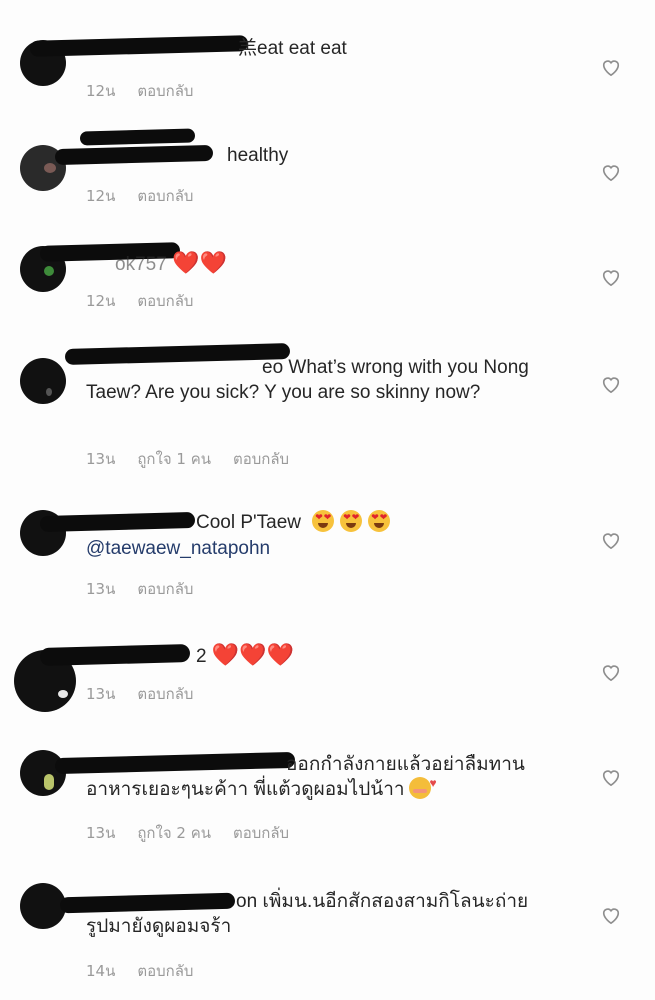 The image size is (655, 1000). Describe the element at coordinates (327, 672) in the screenshot. I see `comment-item: 2 ❤️❤️❤️ 13น ตอบกลับ` at that location.